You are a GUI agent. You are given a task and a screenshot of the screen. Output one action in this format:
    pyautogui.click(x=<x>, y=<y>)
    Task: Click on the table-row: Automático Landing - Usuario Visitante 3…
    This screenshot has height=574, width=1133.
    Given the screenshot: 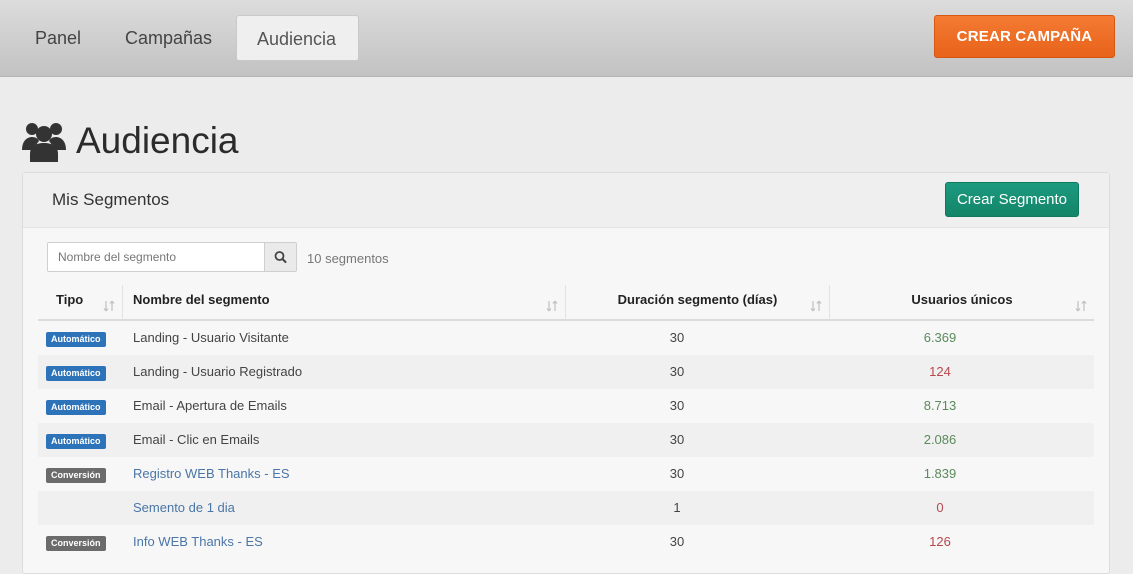 What is the action you would take?
    pyautogui.click(x=566, y=338)
    